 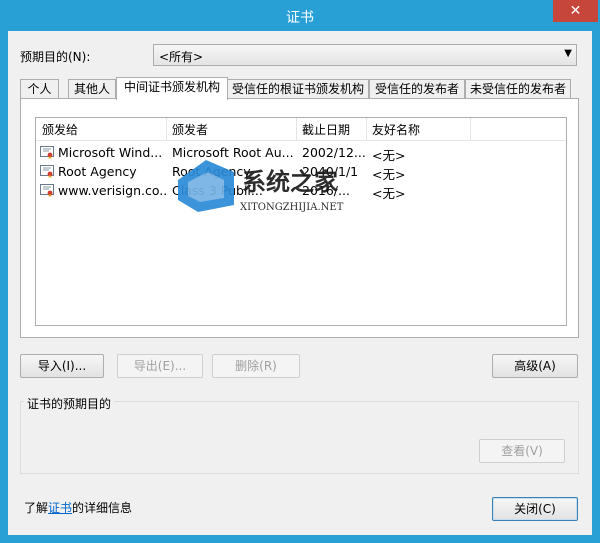 I want to click on tab-trusted-publishers: 受信任的发布者, so click(x=417, y=89).